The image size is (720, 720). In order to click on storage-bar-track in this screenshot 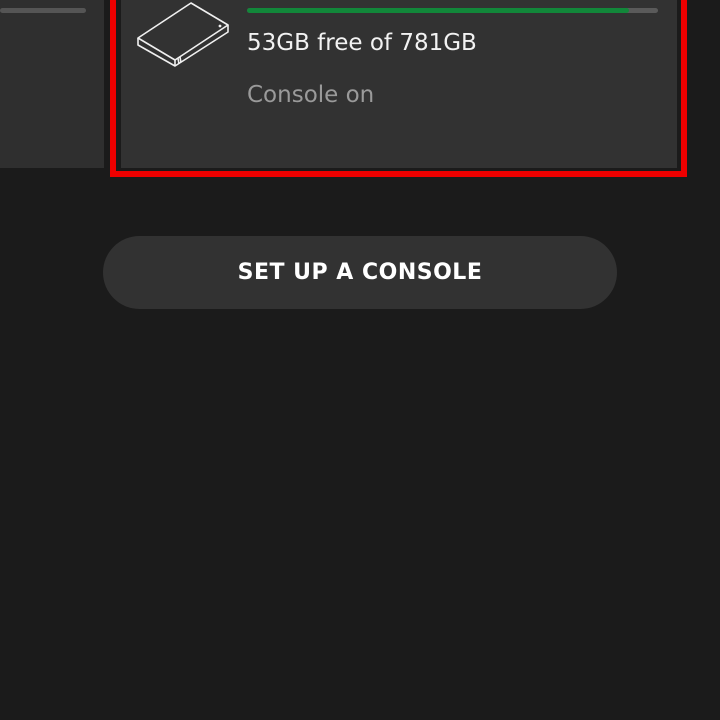, I will do `click(43, 10)`.